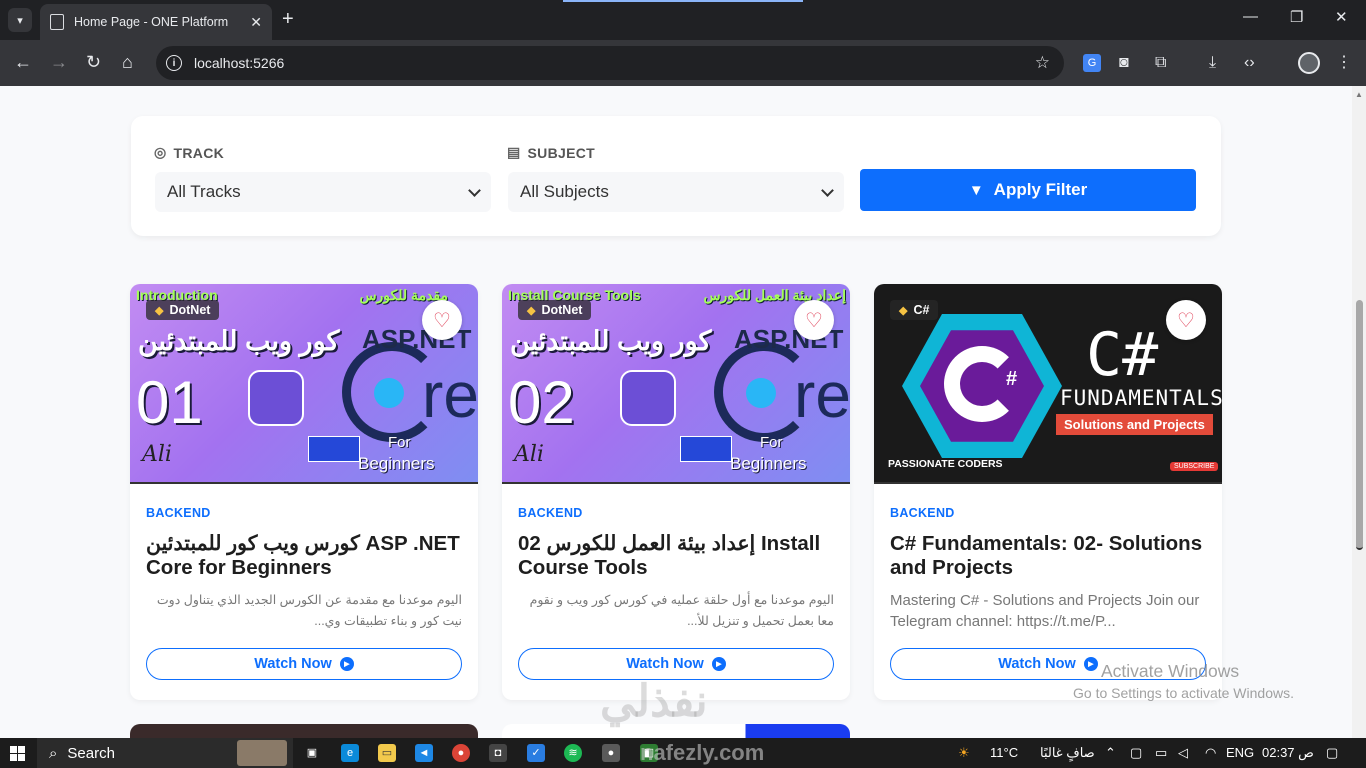 This screenshot has width=1366, height=768. I want to click on minimize-button: —, so click(1250, 16).